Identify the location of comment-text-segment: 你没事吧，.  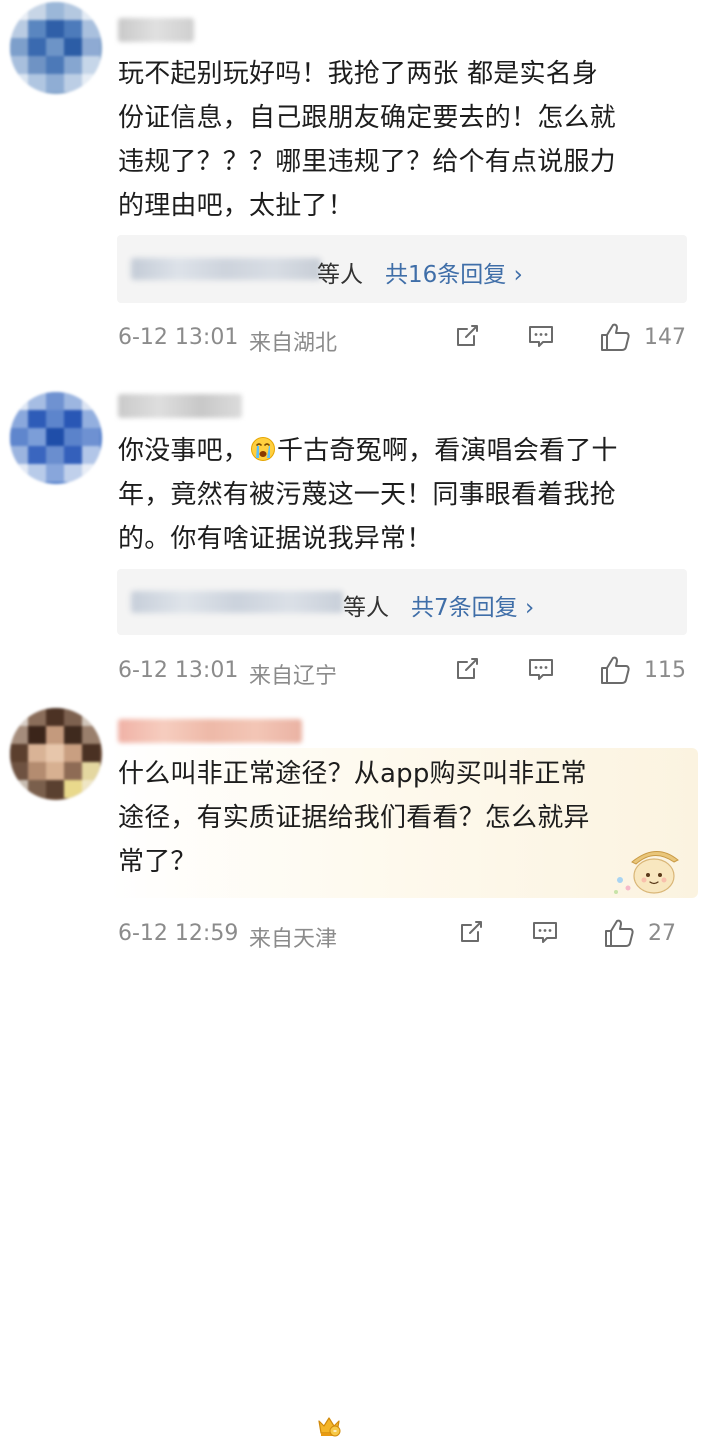
(184, 451).